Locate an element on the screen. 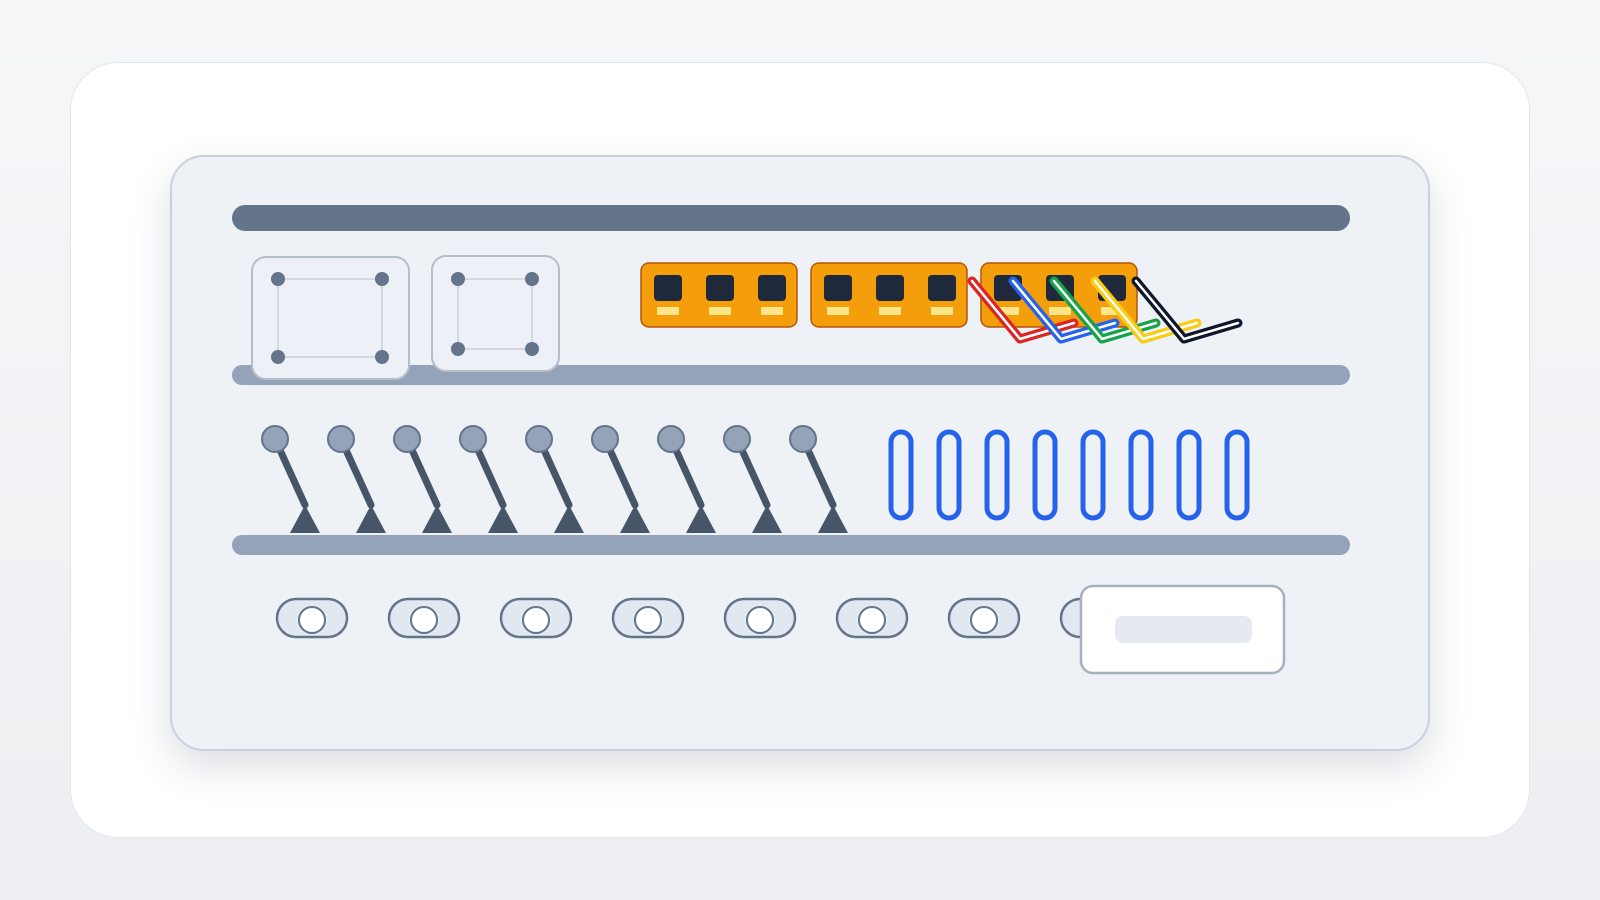 This screenshot has width=1600, height=900. rocker-switch-row is located at coordinates (704, 618).